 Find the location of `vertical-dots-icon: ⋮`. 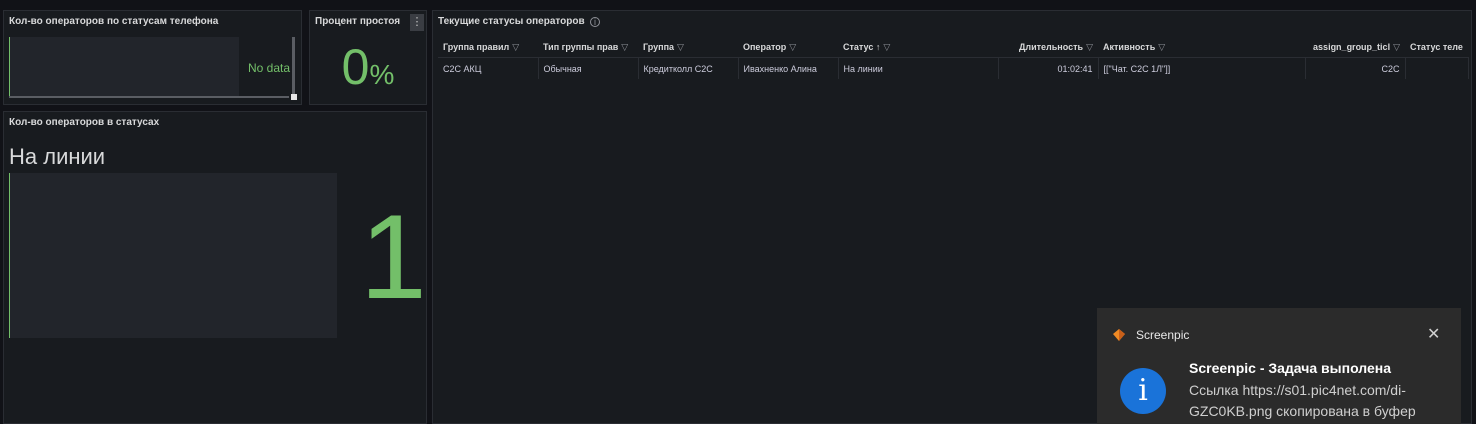

vertical-dots-icon: ⋮ is located at coordinates (417, 22).